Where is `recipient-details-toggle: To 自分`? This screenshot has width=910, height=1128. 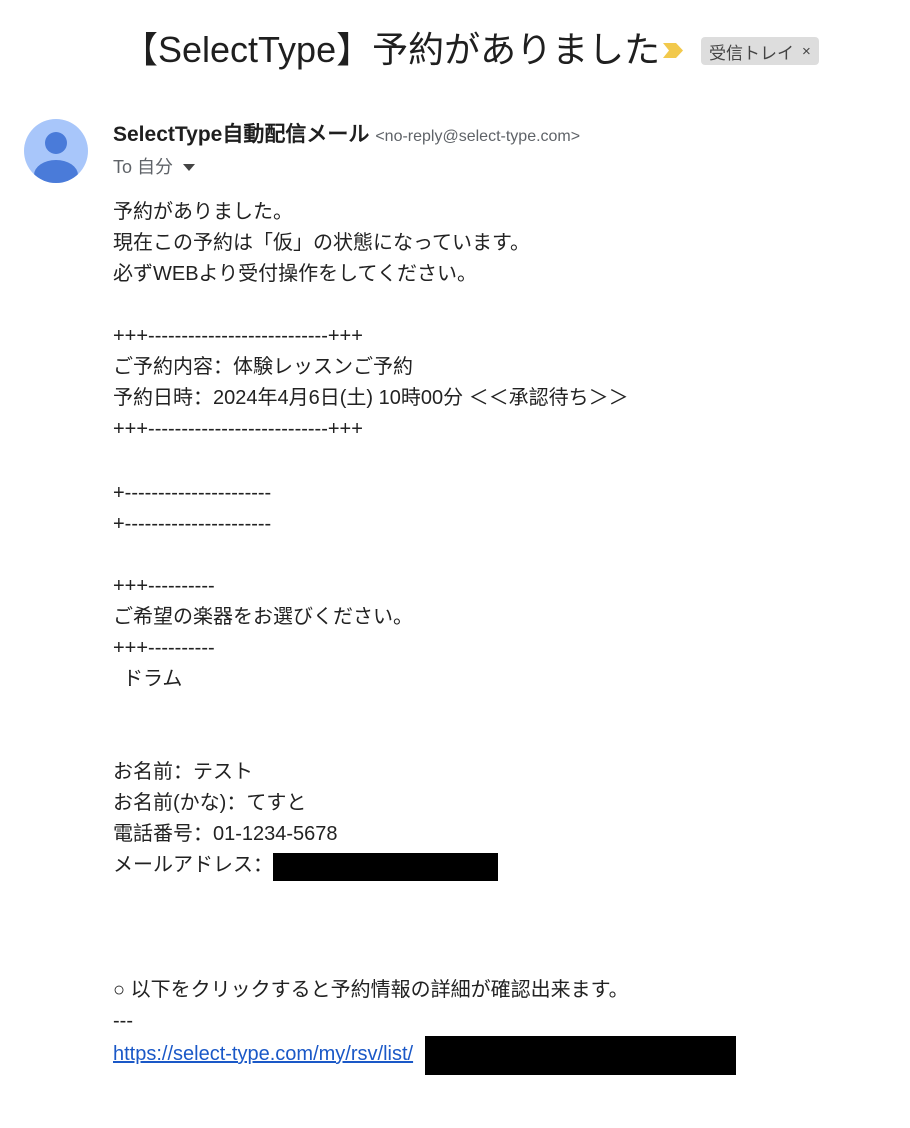 recipient-details-toggle: To 自分 is located at coordinates (154, 167).